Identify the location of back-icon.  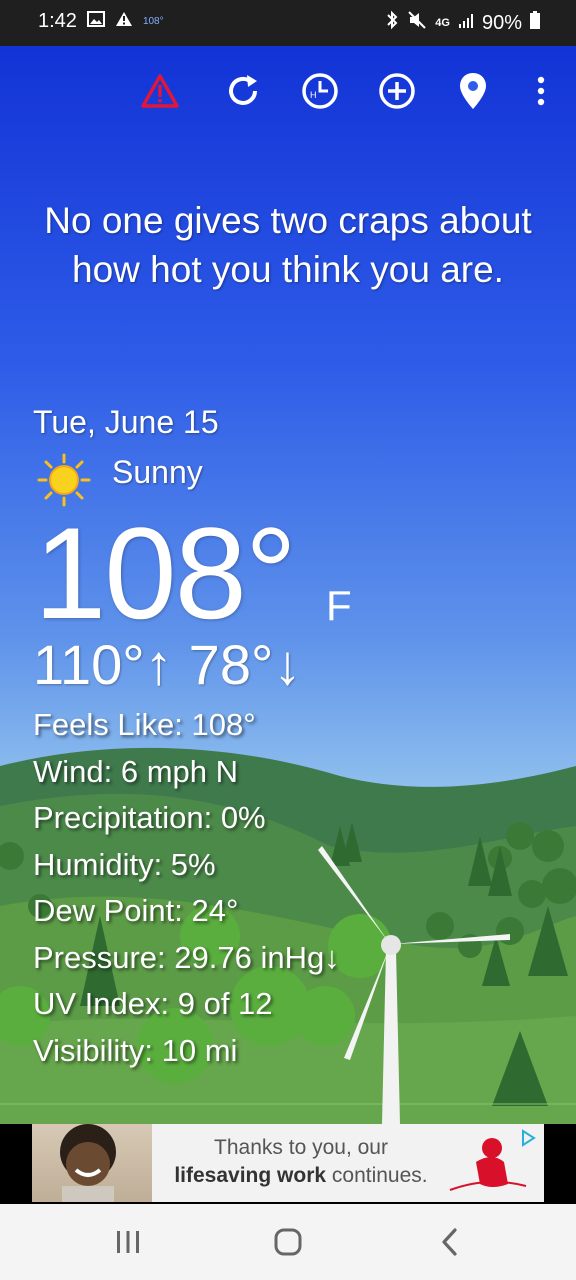
(450, 1242).